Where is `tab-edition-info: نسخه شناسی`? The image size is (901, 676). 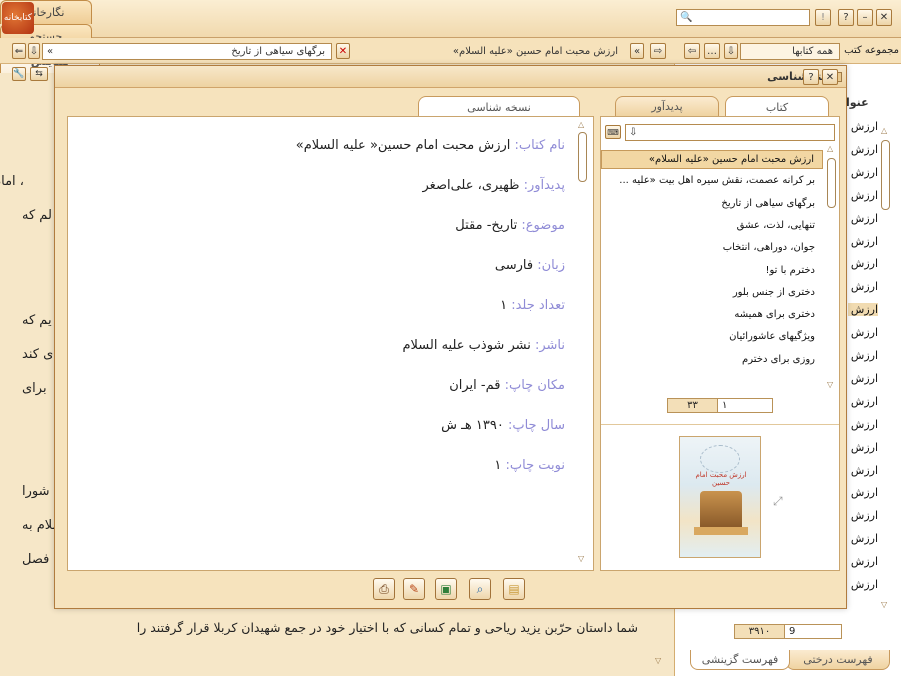 tab-edition-info: نسخه شناسی is located at coordinates (499, 106).